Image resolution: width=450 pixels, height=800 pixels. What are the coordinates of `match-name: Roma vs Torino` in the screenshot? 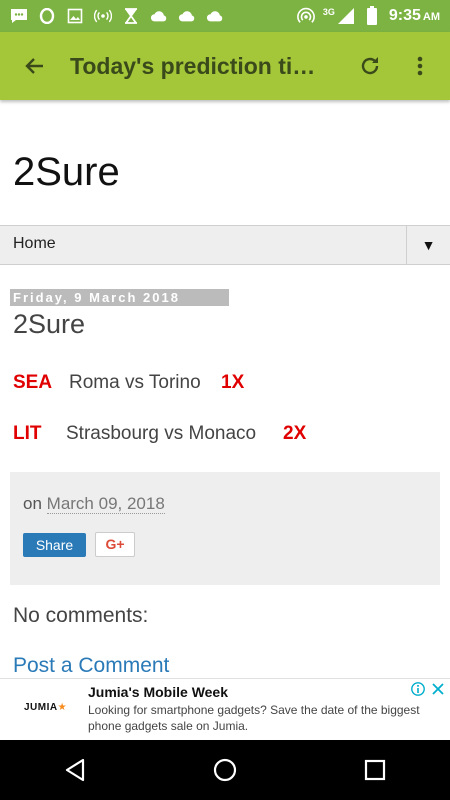 It's located at (135, 382).